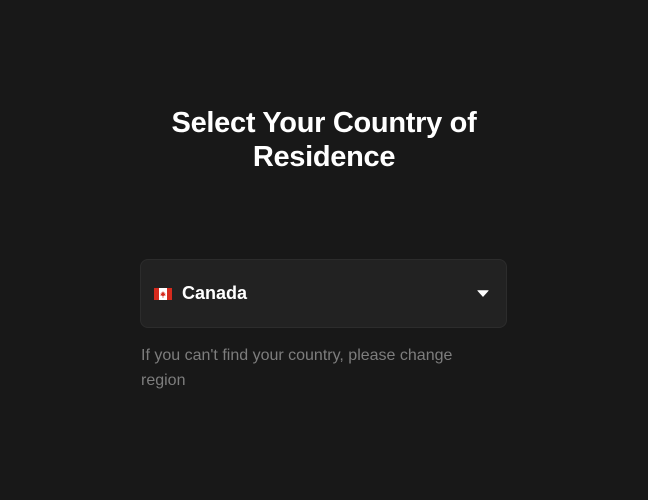 The height and width of the screenshot is (500, 648). I want to click on canada-flag-icon, so click(163, 294).